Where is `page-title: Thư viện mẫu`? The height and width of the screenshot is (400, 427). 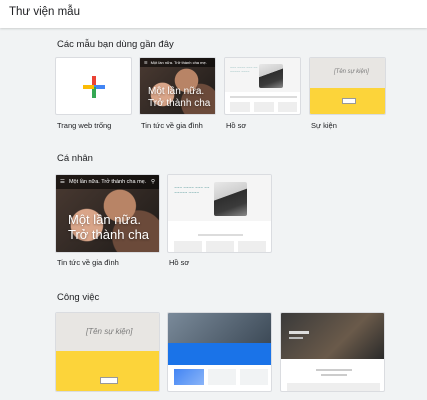
page-title: Thư viện mẫu is located at coordinates (44, 12).